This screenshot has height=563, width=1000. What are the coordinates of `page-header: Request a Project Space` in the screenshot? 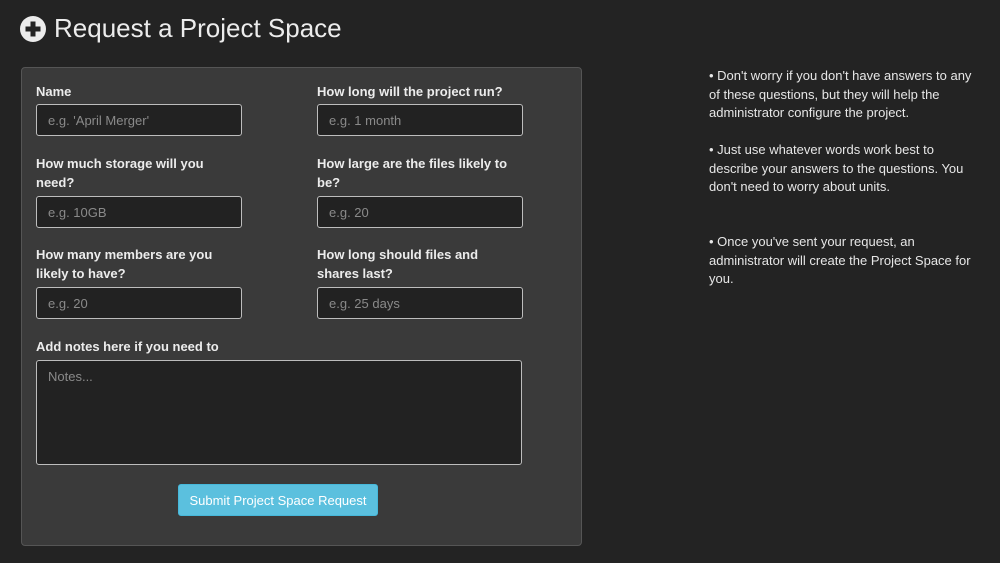 It's located at (181, 28).